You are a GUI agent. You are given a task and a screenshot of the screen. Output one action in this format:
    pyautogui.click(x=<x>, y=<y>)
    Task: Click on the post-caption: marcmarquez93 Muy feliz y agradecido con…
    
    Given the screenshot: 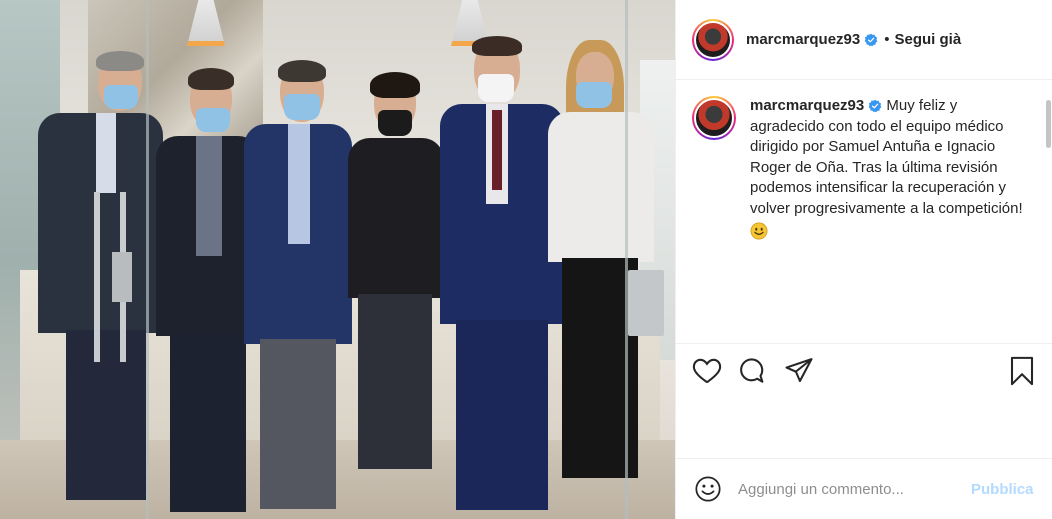 What is the action you would take?
    pyautogui.click(x=864, y=171)
    